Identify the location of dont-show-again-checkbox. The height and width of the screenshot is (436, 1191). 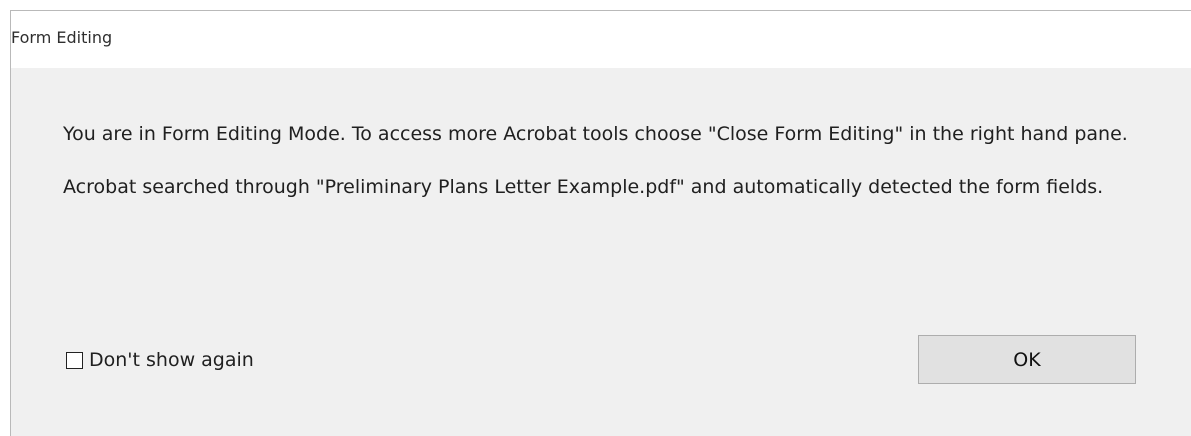
(74, 360).